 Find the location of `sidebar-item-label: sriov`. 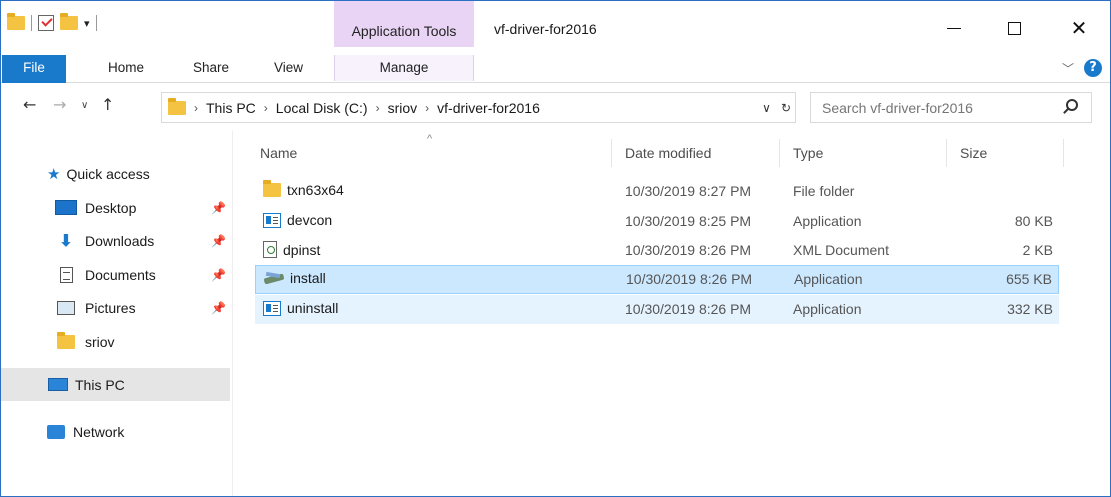

sidebar-item-label: sriov is located at coordinates (100, 341).